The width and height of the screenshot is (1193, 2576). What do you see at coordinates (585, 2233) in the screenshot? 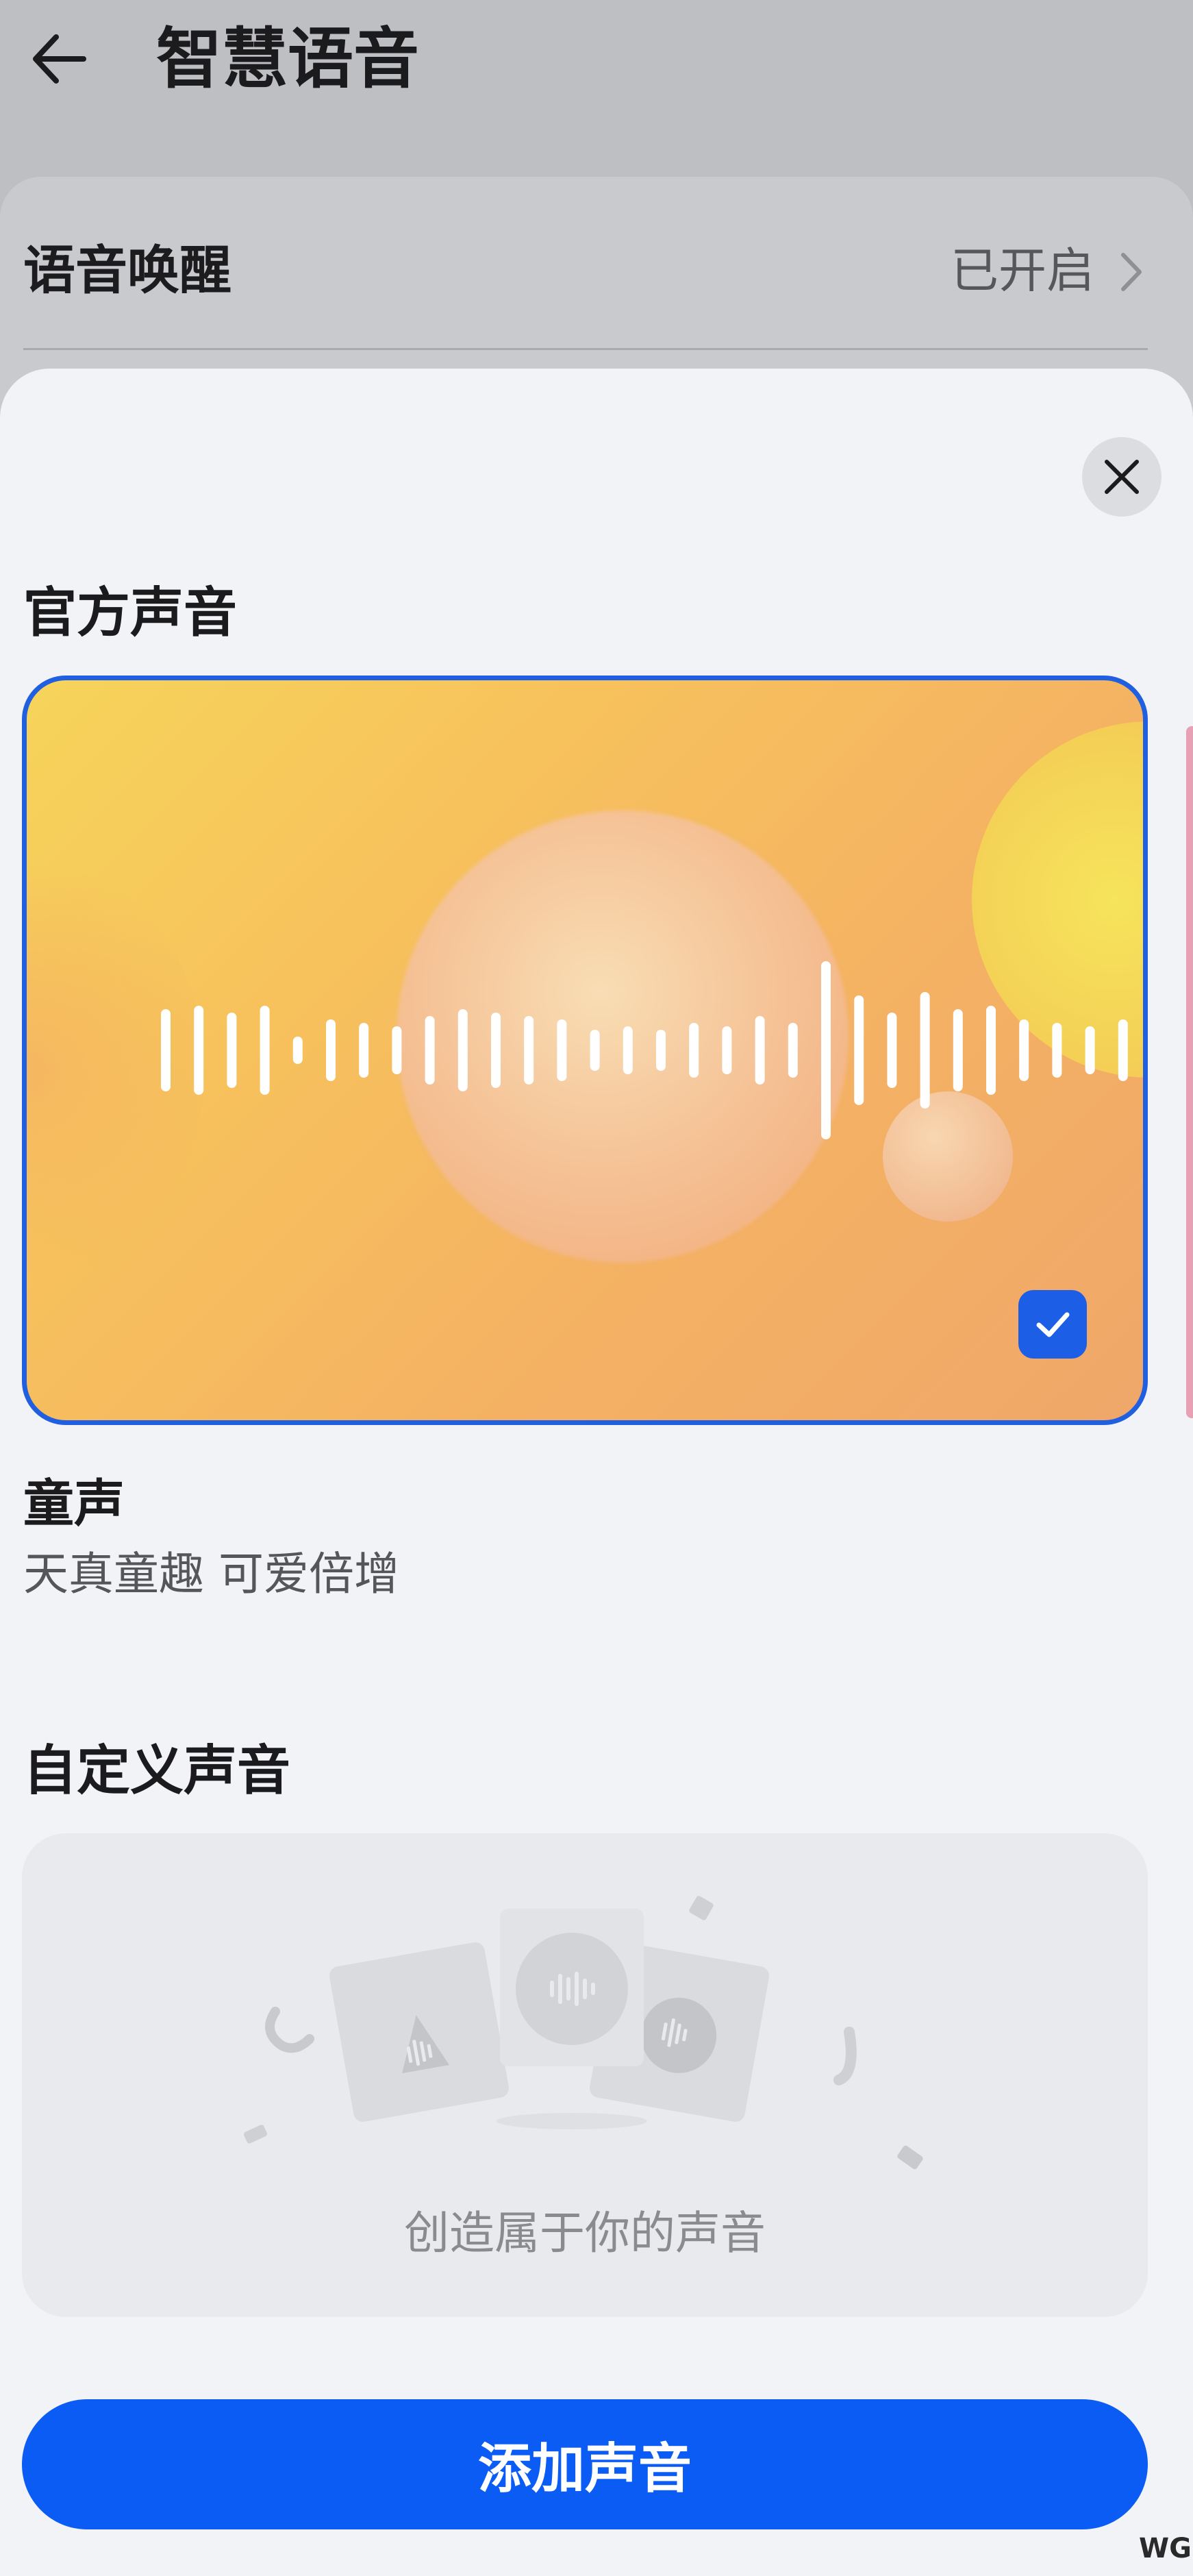
I see `custom-voice-hint: 创造属于你的声音` at bounding box center [585, 2233].